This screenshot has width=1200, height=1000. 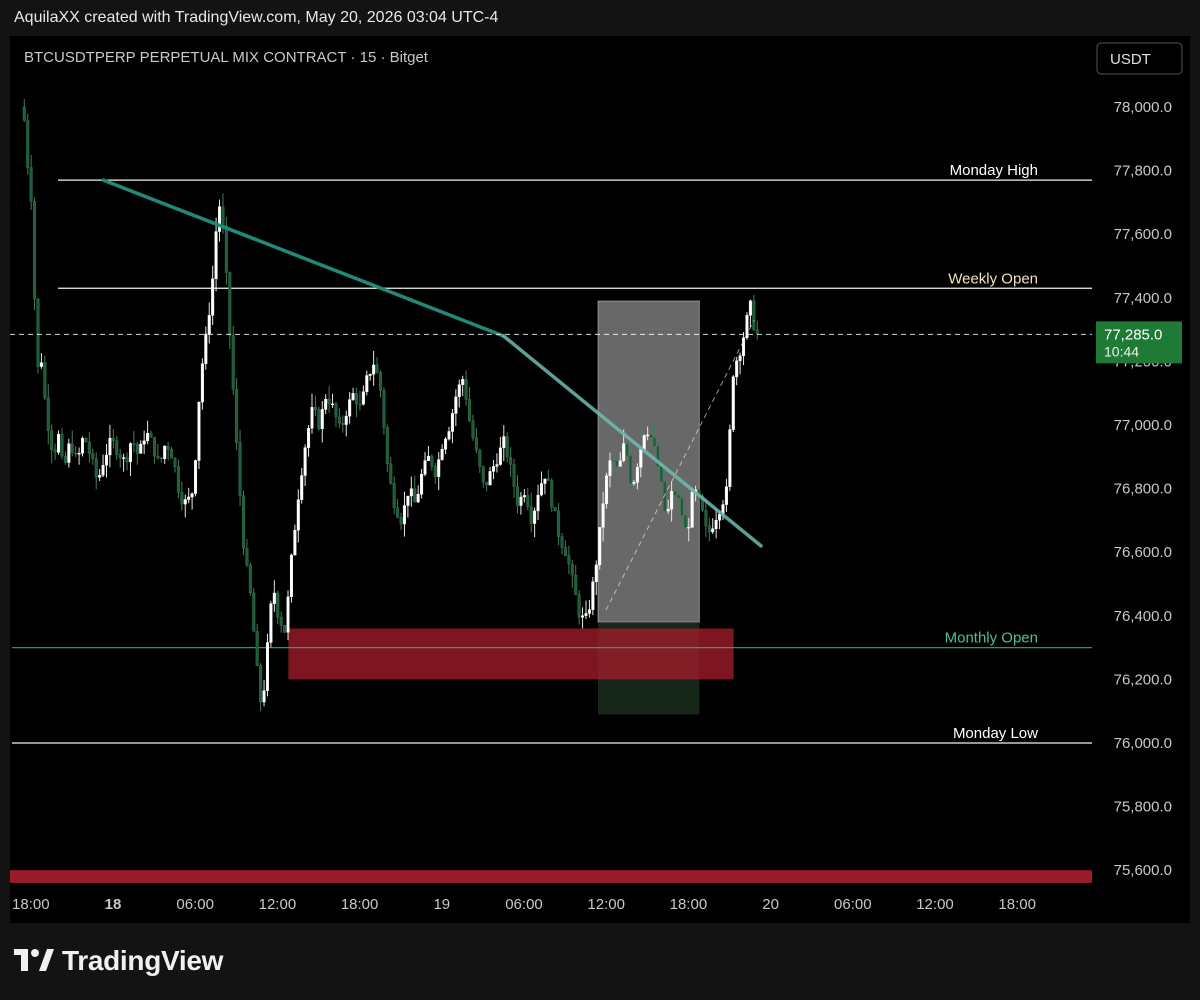 I want to click on currency-button: USDT, so click(x=1139, y=58).